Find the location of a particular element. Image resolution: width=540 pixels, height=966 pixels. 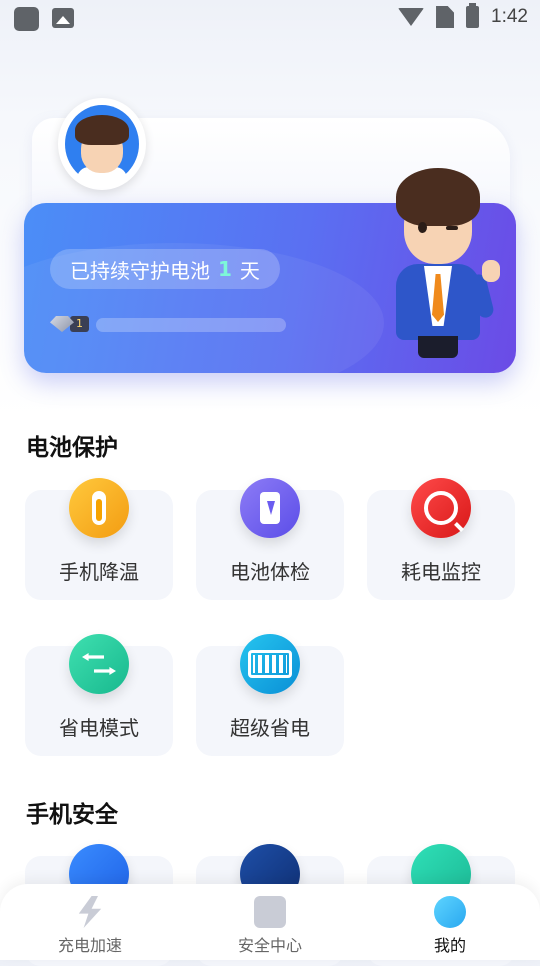

tile-battery-check: 电池体检 is located at coordinates (270, 539).